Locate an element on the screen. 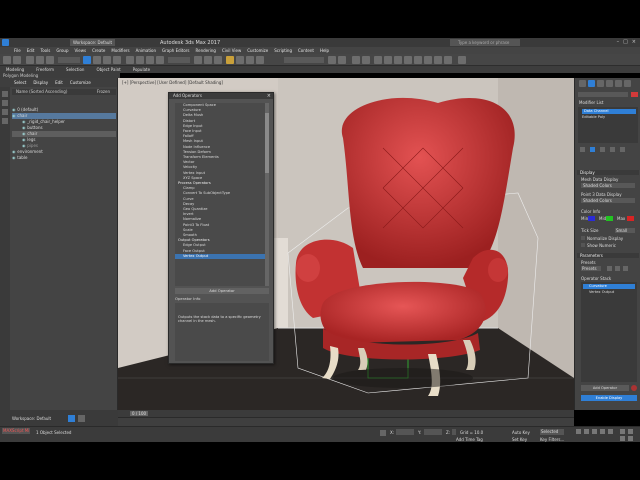 Image resolution: width=640 pixels, height=480 pixels. angle-snap-icon is located at coordinates (240, 60).